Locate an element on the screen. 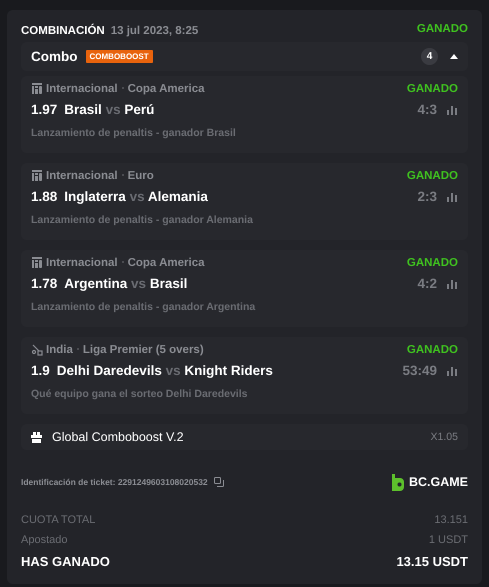 This screenshot has width=489, height=587. league-name: India Liga Premier (5 overs) is located at coordinates (125, 350).